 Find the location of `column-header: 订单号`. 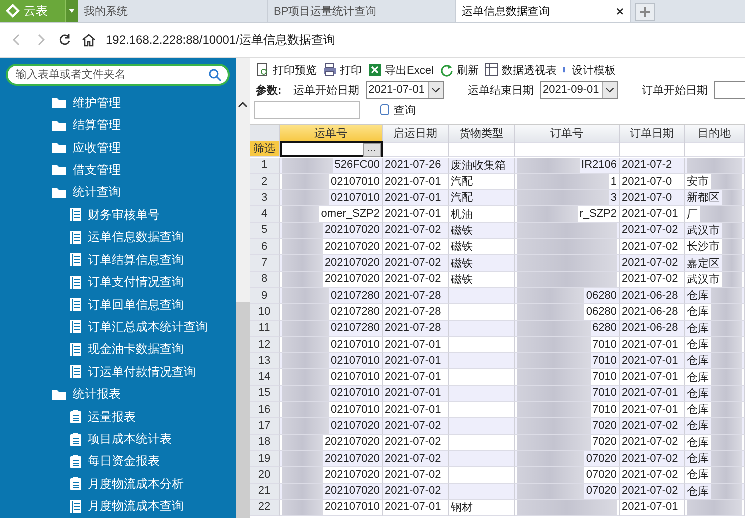

column-header: 订单号 is located at coordinates (567, 134).